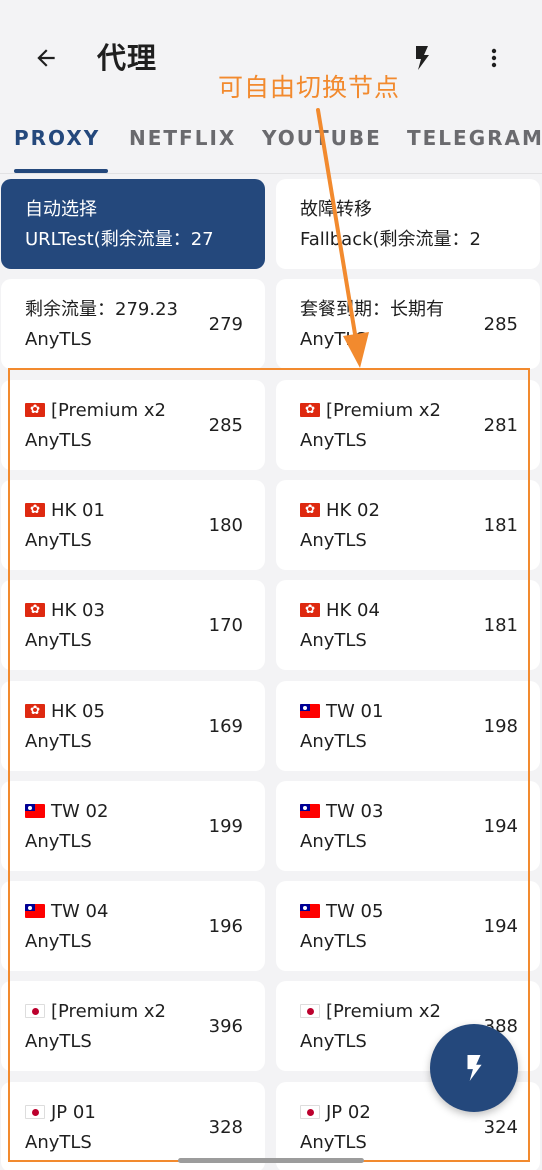 This screenshot has width=542, height=1170. I want to click on proxy-delay: 281, so click(500, 425).